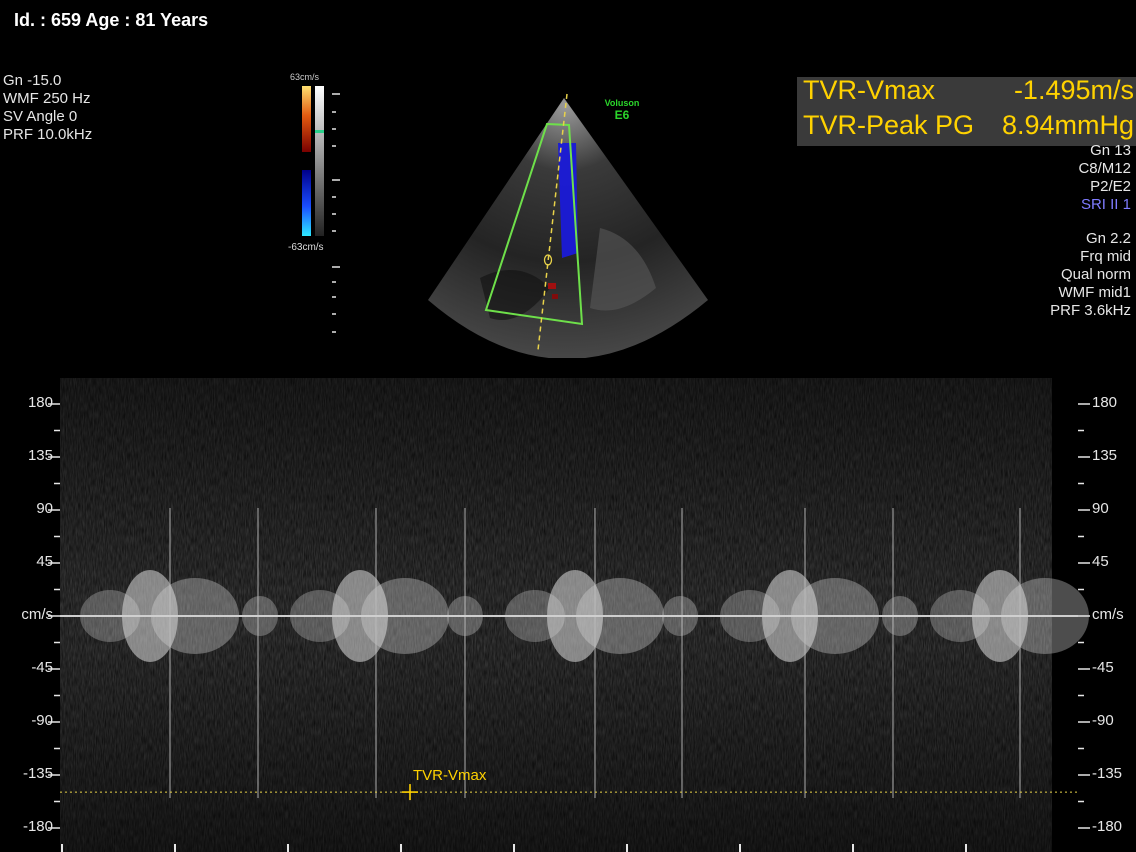 The image size is (1136, 852). What do you see at coordinates (305, 77) in the screenshot?
I see `colorbar-max-label: 63cm/s` at bounding box center [305, 77].